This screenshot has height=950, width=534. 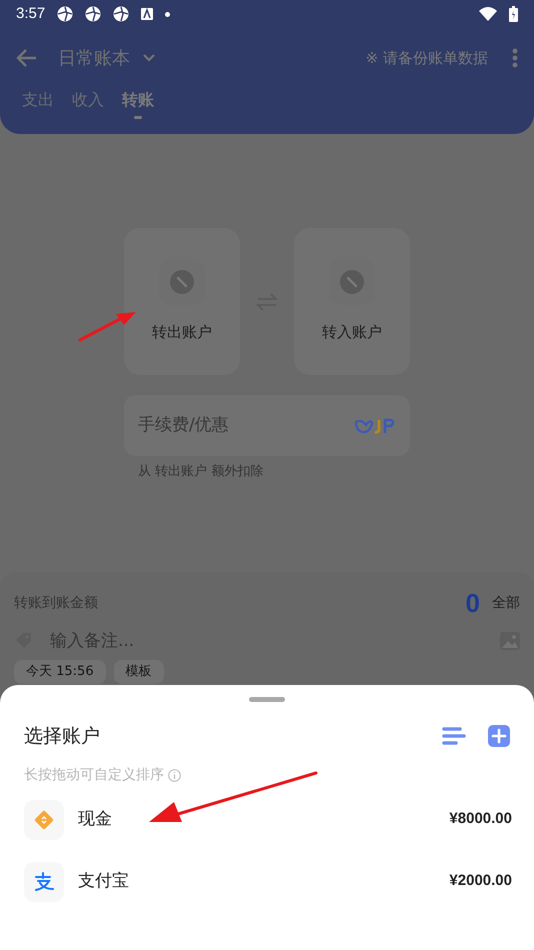 What do you see at coordinates (352, 301) in the screenshot?
I see `account-picker-card: 转入账户` at bounding box center [352, 301].